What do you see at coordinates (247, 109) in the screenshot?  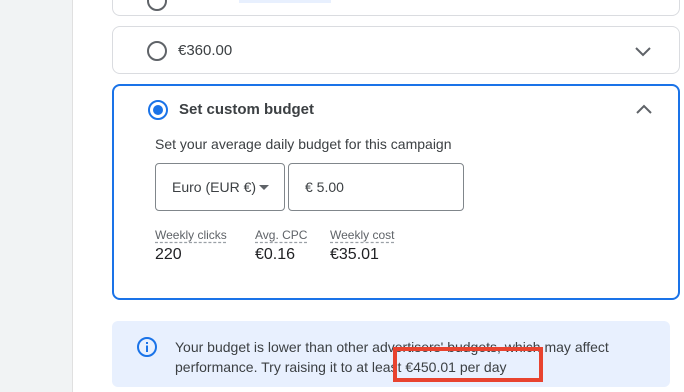 I see `custom-budget-title: Set custom budget` at bounding box center [247, 109].